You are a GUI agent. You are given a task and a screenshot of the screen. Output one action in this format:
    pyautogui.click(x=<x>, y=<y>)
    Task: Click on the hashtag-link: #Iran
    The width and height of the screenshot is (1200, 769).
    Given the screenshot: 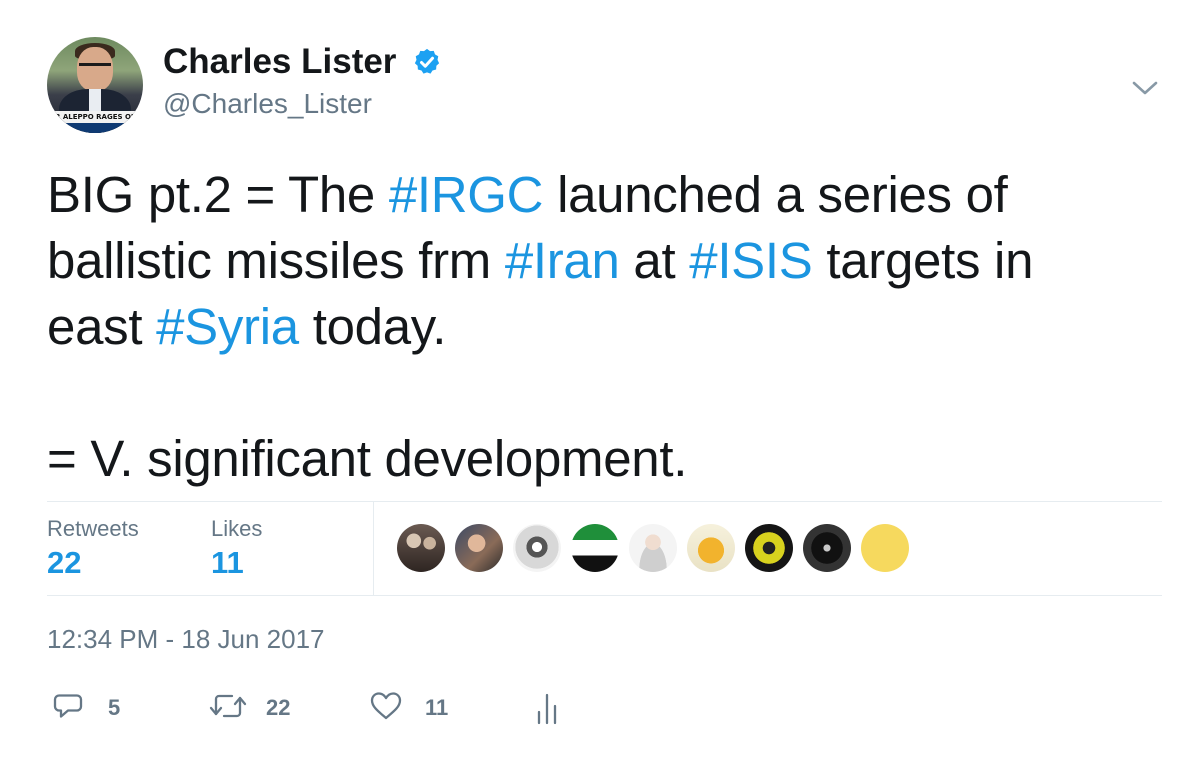 What is the action you would take?
    pyautogui.click(x=562, y=260)
    